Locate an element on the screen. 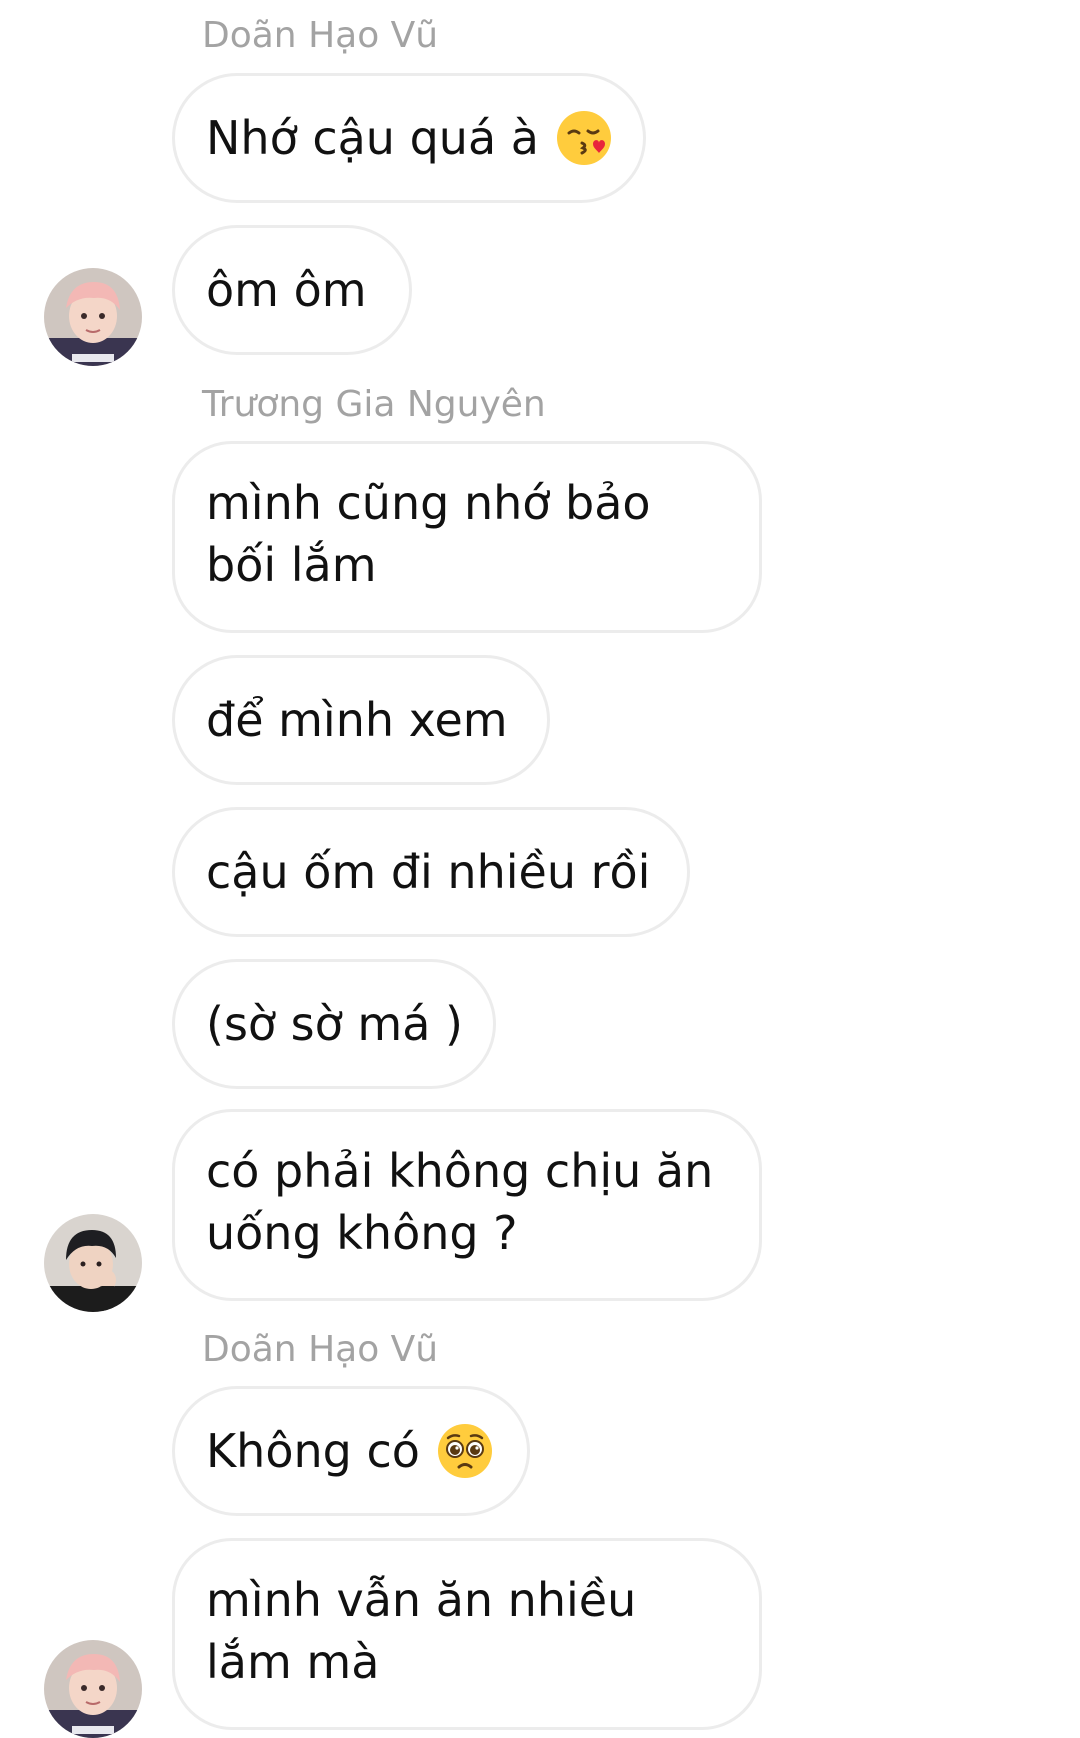  kissing-face-with-heart-icon is located at coordinates (584, 138).